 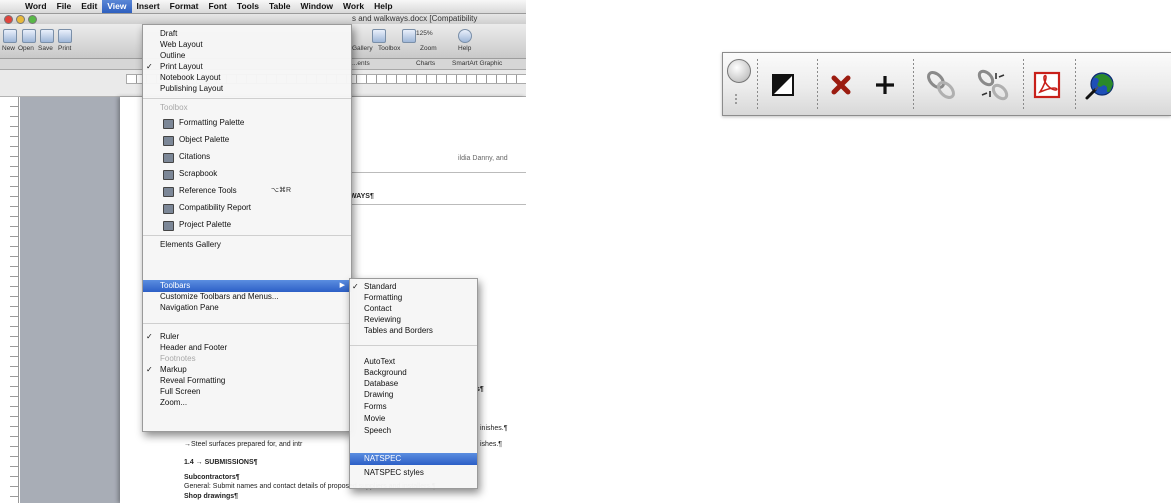 What do you see at coordinates (32, 19) in the screenshot?
I see `zoom-window-icon` at bounding box center [32, 19].